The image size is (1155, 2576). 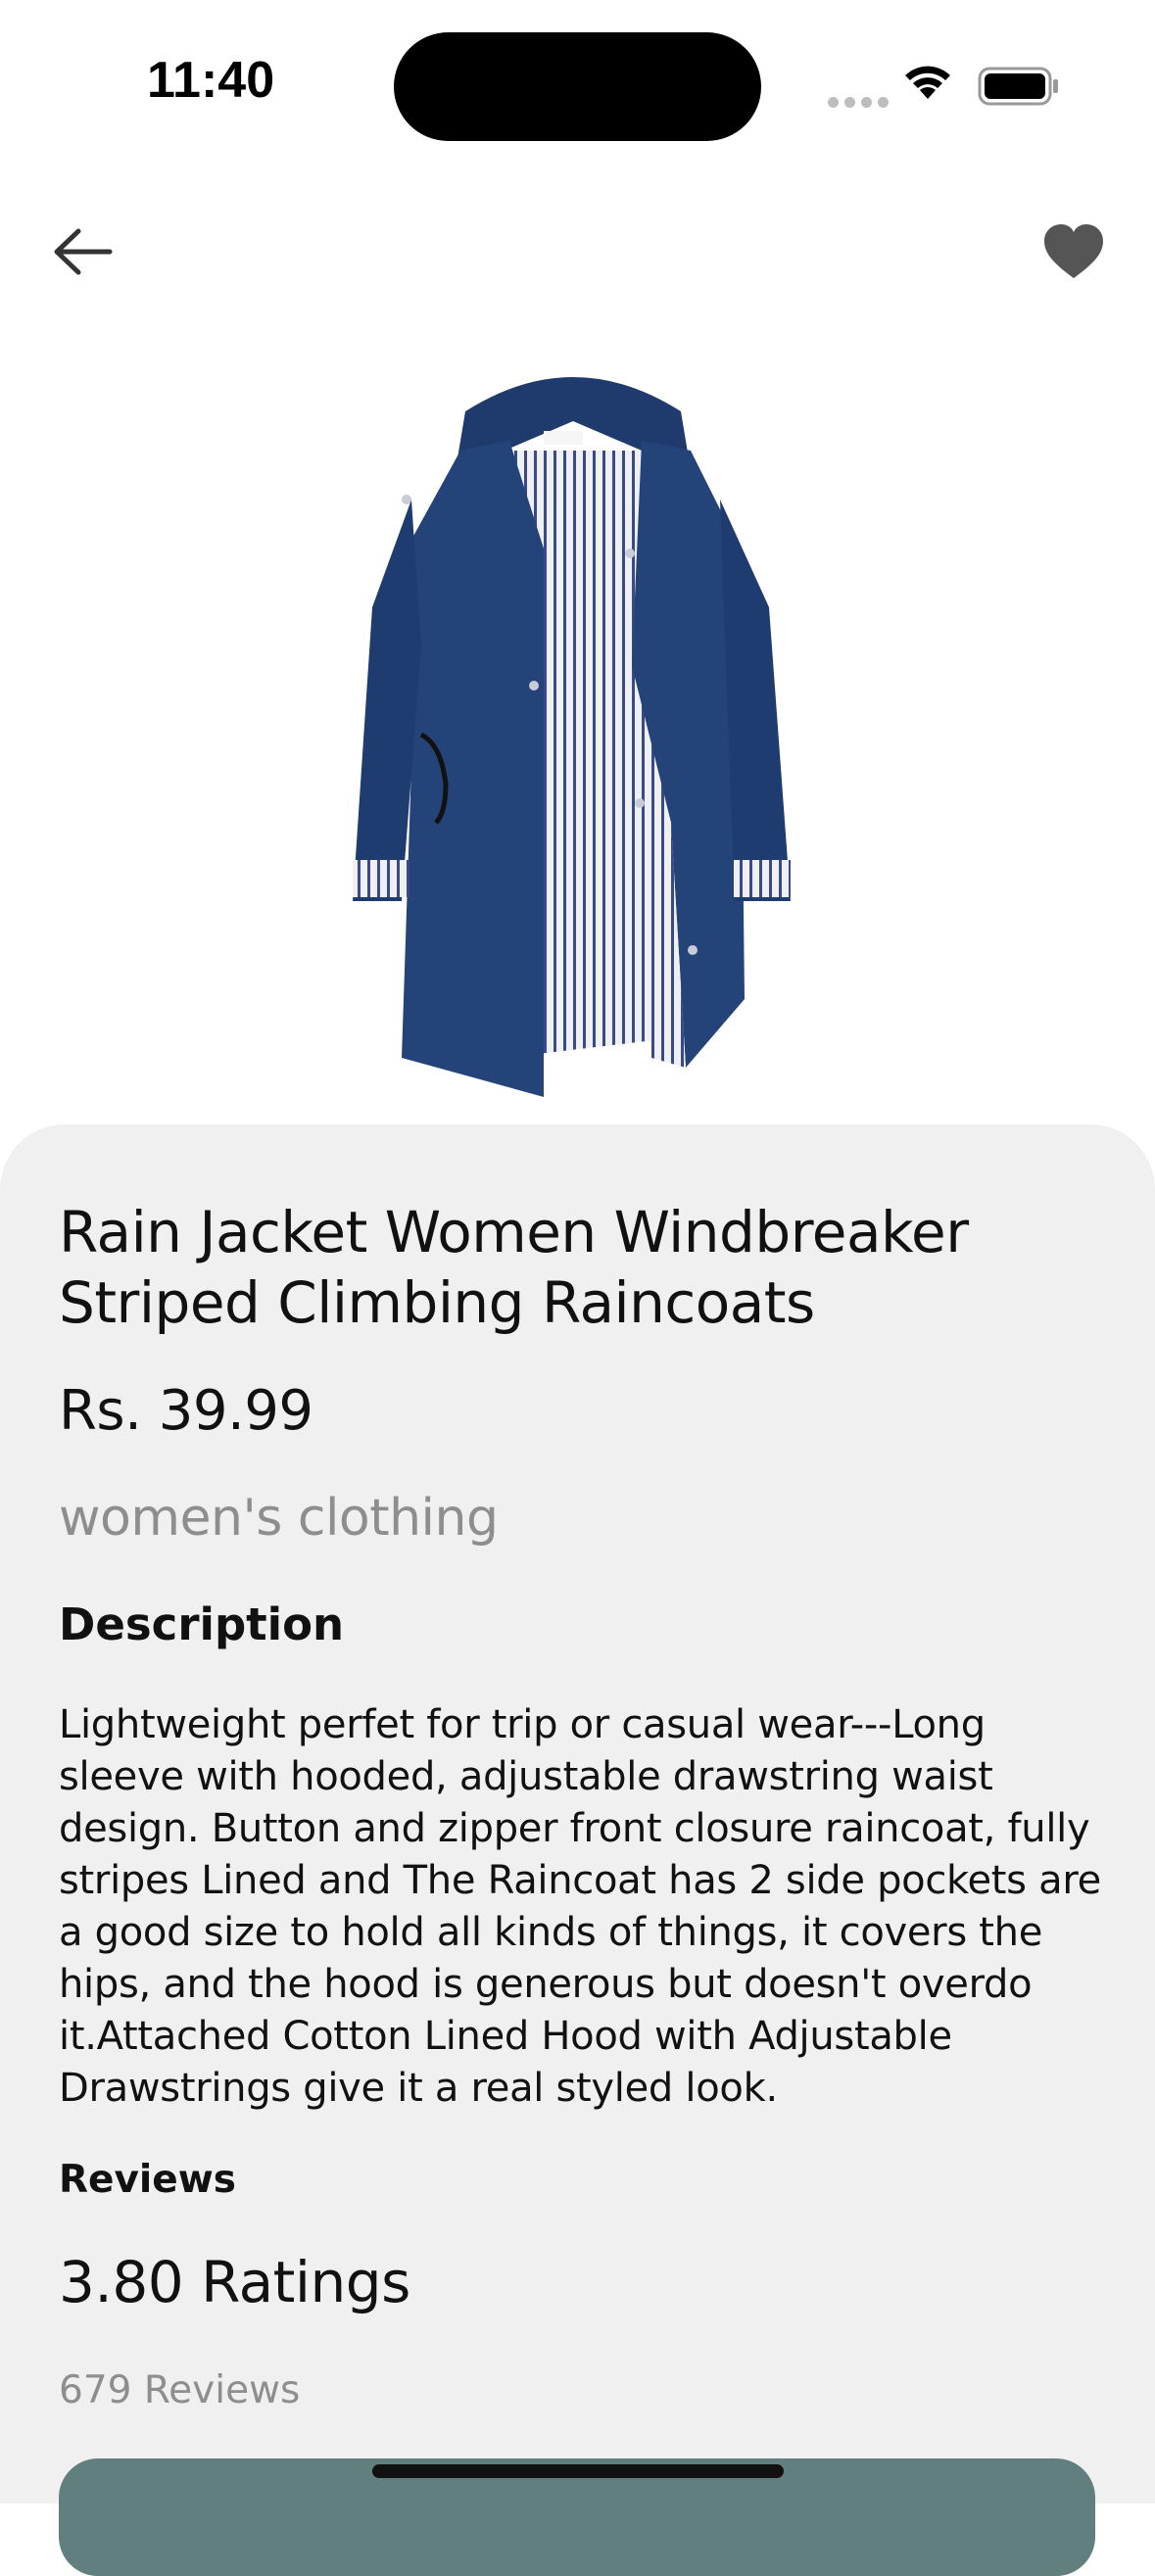 I want to click on cellular-signal-icon, so click(x=861, y=103).